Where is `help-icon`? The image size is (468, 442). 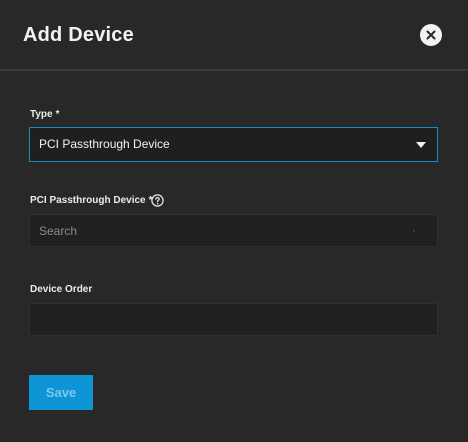
help-icon is located at coordinates (157, 200).